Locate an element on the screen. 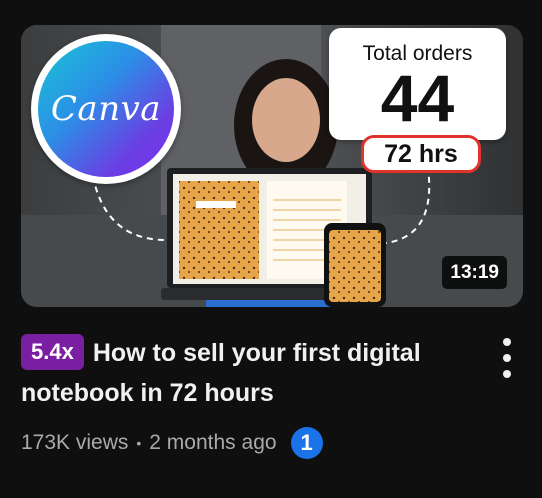 This screenshot has width=542, height=498. video-stats: 173K views • 2 months ago 1 is located at coordinates (172, 443).